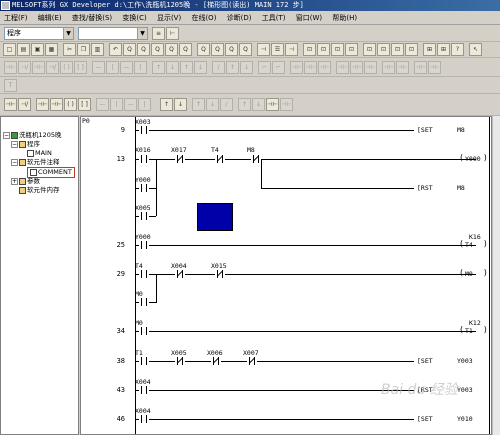 This screenshot has width=500, height=435. I want to click on f5-contact-icon: ⊣⊢, so click(10, 104).